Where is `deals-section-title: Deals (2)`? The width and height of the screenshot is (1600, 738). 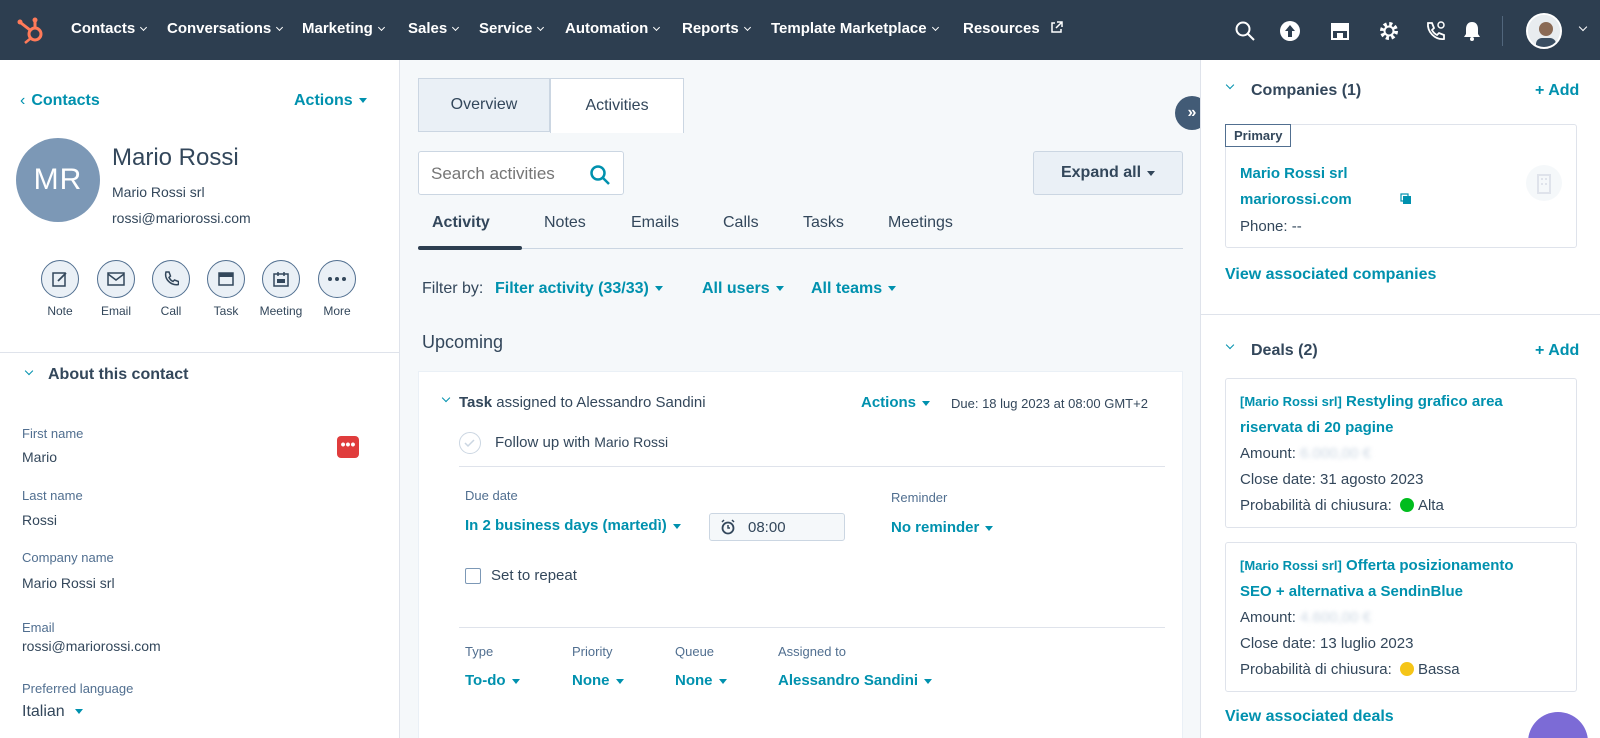 deals-section-title: Deals (2) is located at coordinates (1284, 351).